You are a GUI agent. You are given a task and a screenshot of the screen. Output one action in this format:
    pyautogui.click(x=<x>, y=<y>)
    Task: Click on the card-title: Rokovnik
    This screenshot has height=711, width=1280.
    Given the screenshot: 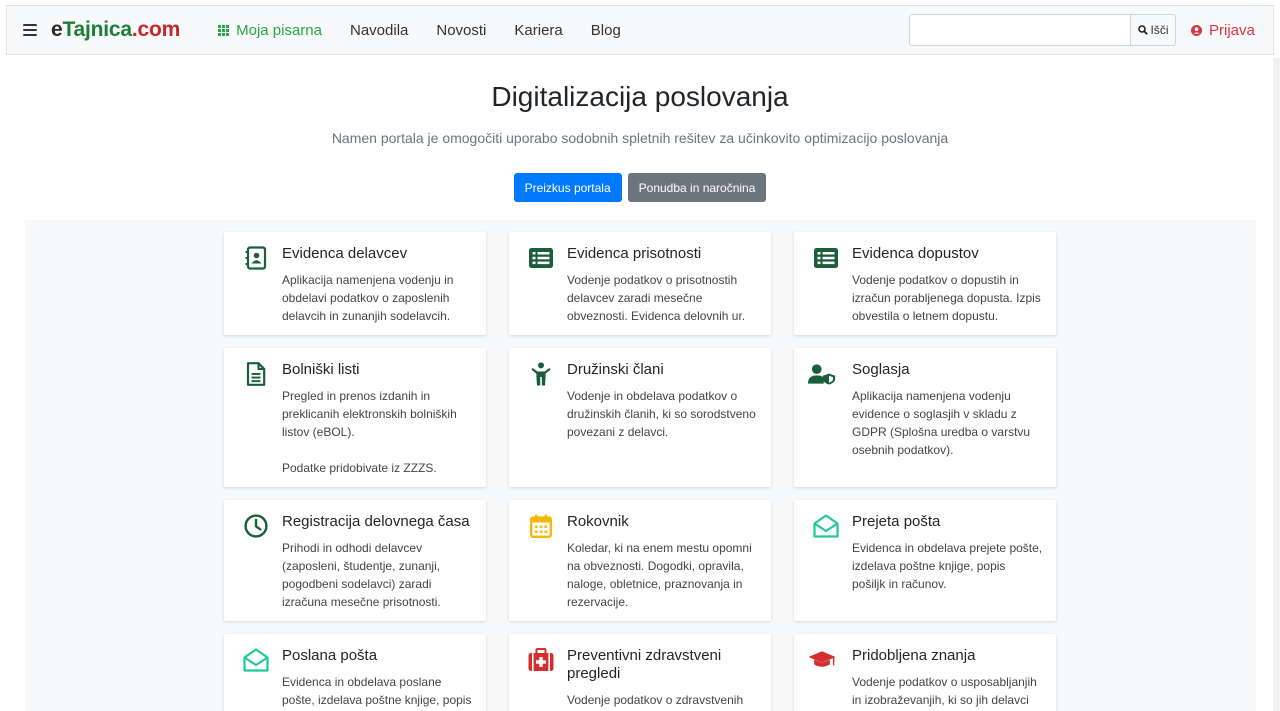 What is the action you would take?
    pyautogui.click(x=598, y=521)
    